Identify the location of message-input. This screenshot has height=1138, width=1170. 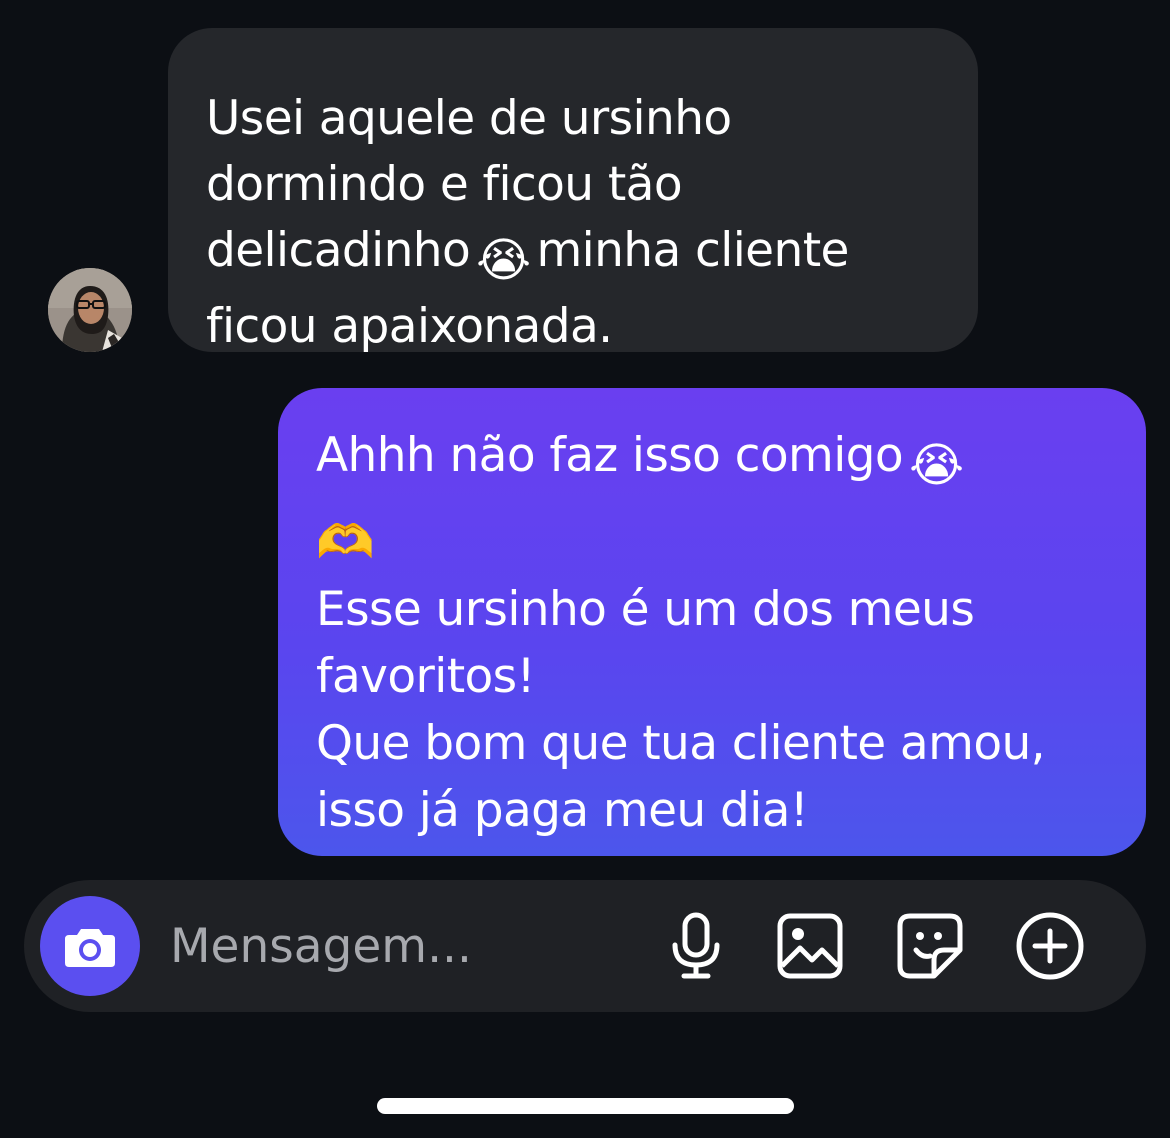
(400, 946).